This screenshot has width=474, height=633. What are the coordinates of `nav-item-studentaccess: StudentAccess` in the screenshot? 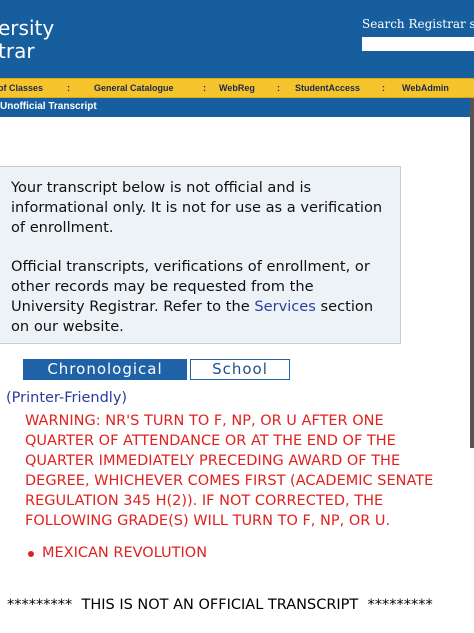 It's located at (327, 88).